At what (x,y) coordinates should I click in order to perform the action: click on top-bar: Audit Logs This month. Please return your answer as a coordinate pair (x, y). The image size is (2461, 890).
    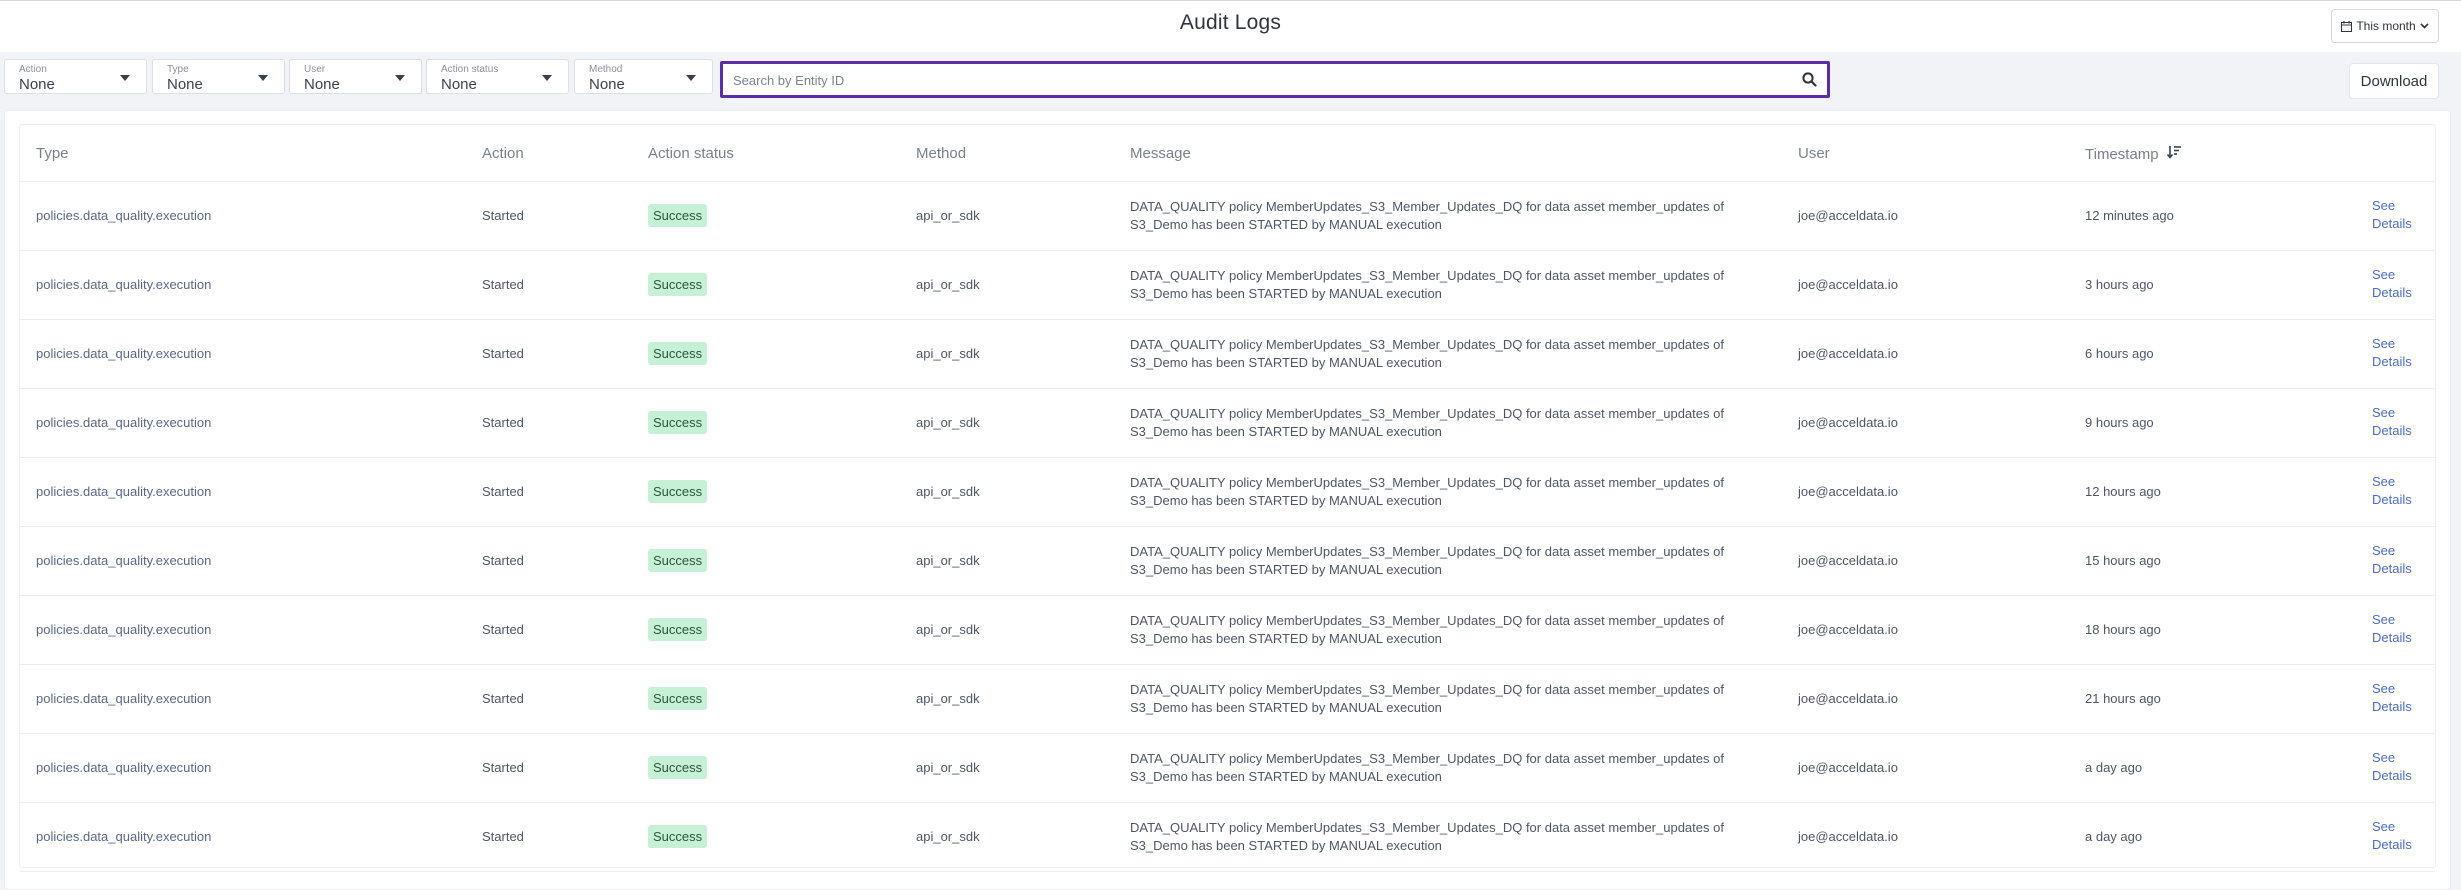
    Looking at the image, I should click on (1230, 26).